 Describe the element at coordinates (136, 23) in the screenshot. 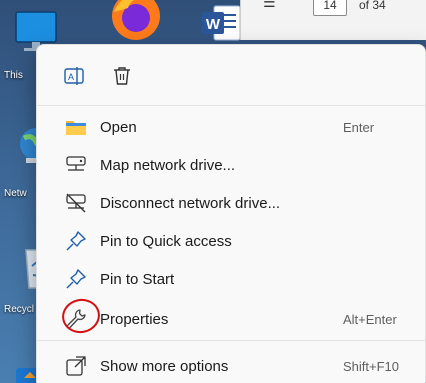

I see `firefox-icon` at that location.